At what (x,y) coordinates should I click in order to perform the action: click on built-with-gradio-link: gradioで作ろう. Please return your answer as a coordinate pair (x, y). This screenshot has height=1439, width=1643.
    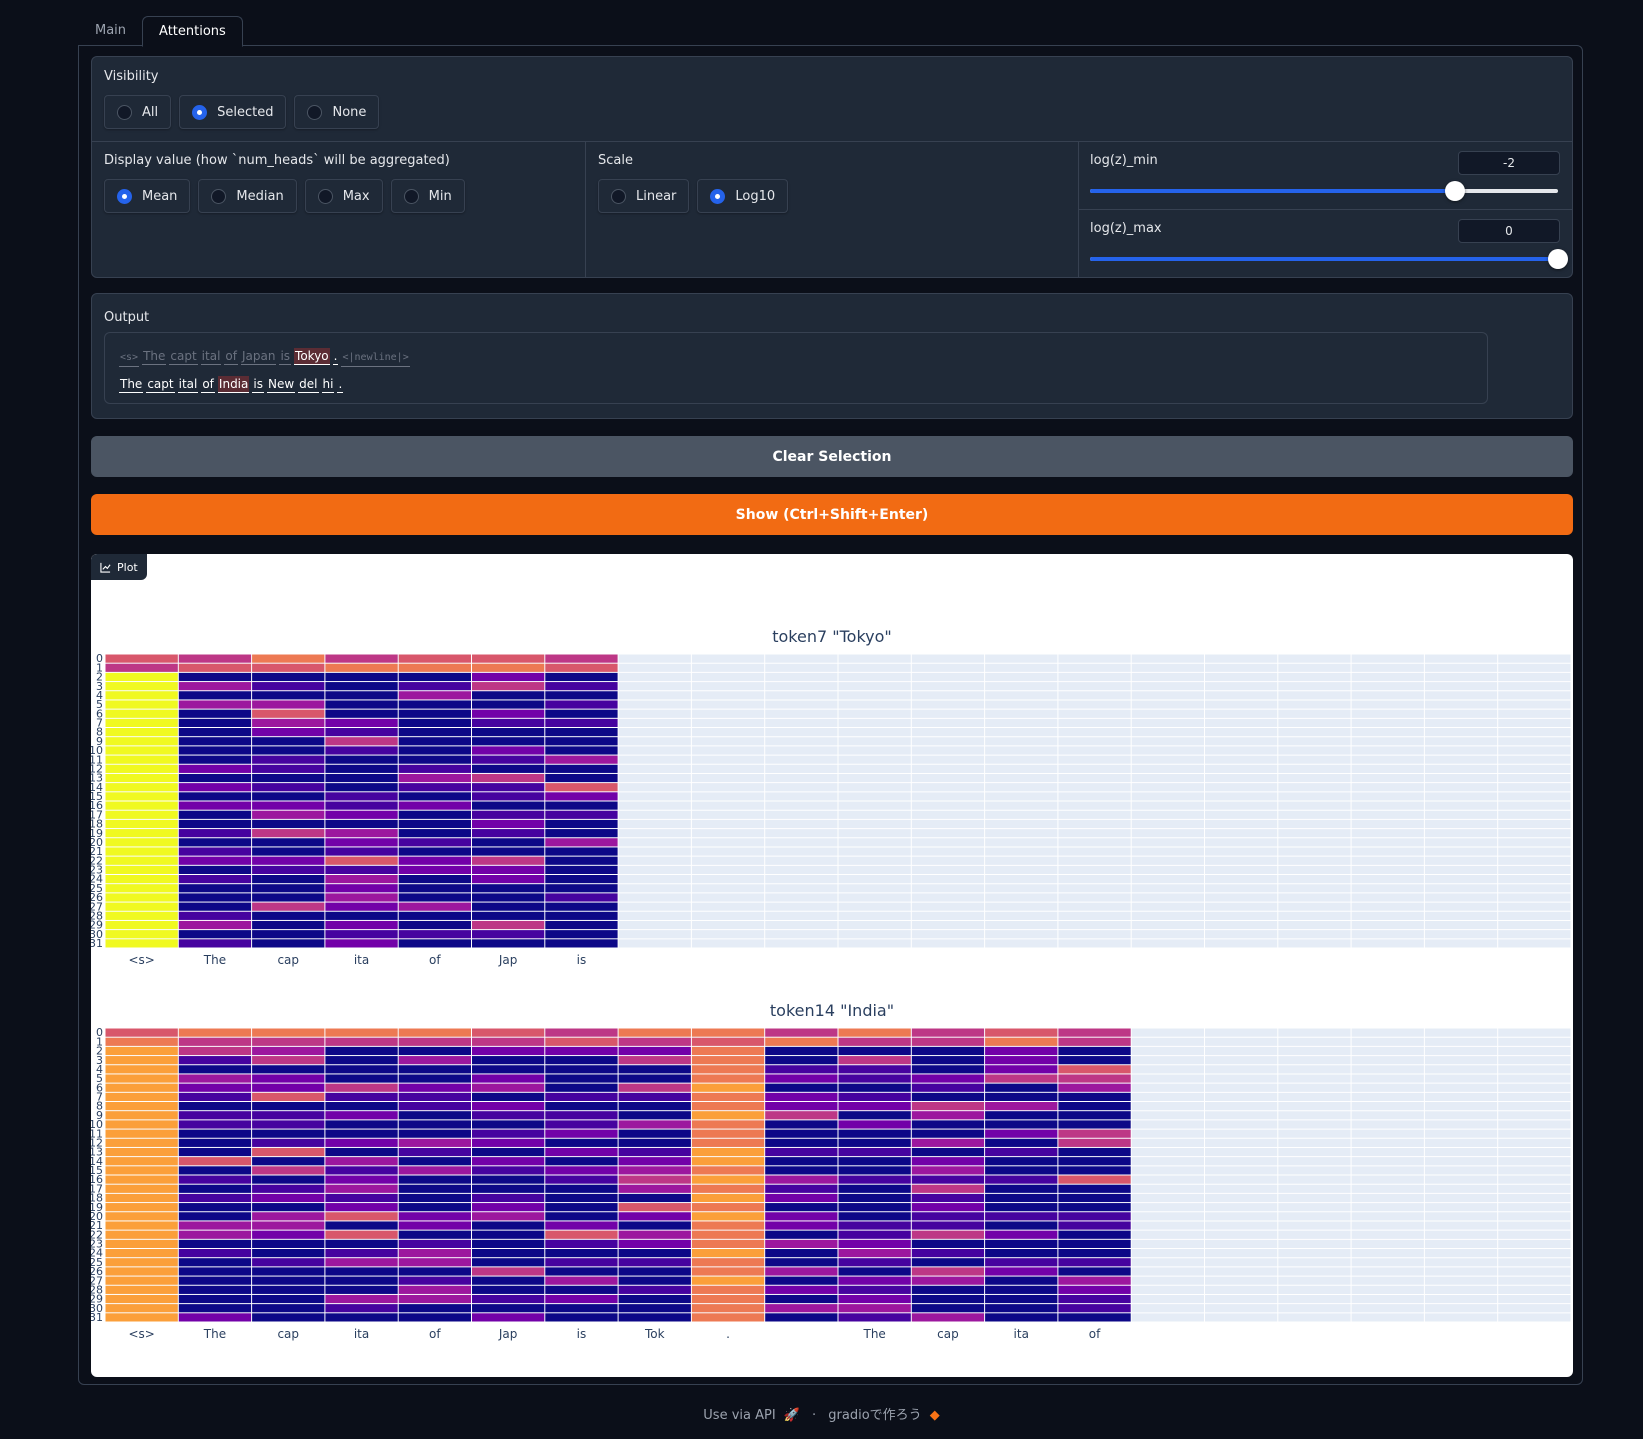
    Looking at the image, I should click on (874, 1415).